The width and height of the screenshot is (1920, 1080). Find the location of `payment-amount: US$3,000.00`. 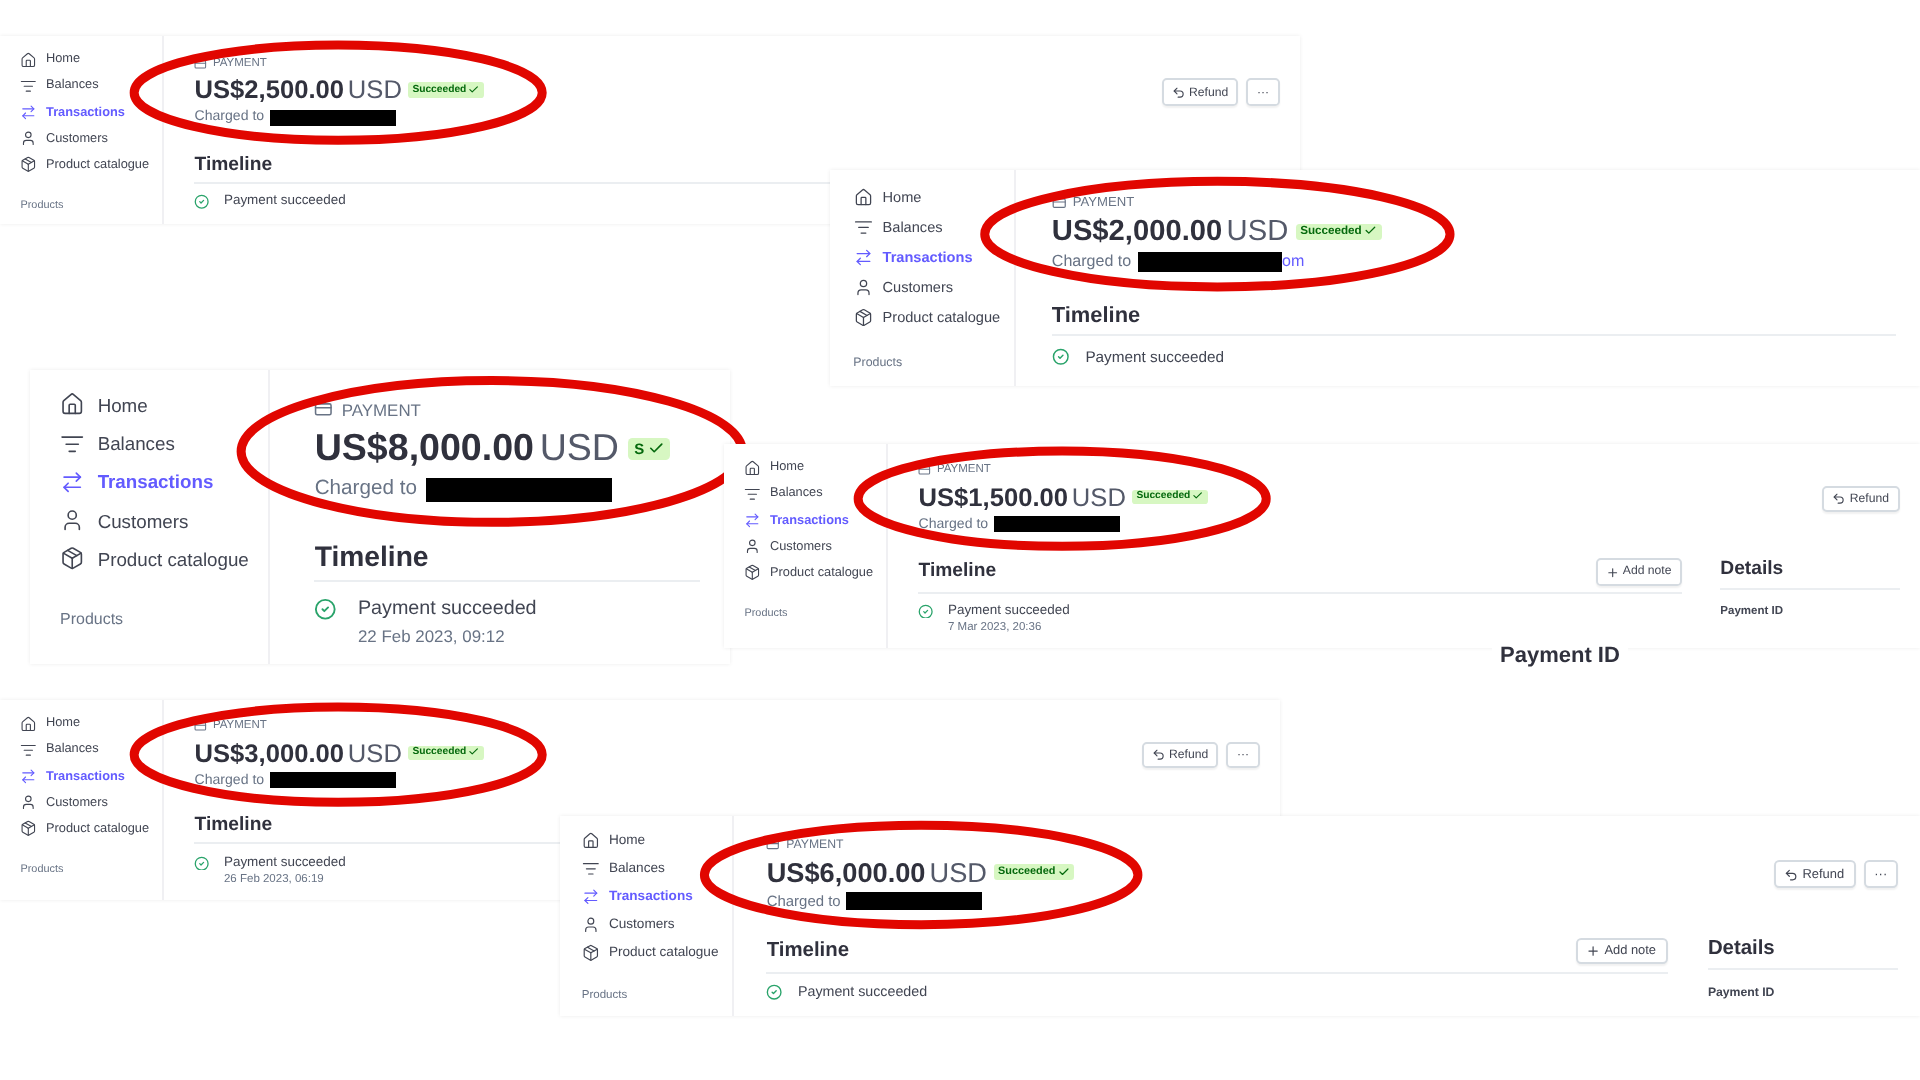

payment-amount: US$3,000.00 is located at coordinates (269, 752).